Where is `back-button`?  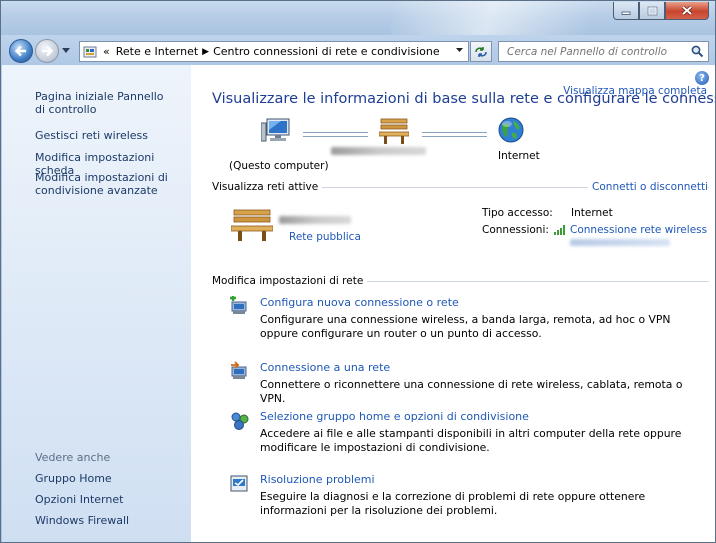 back-button is located at coordinates (21, 51).